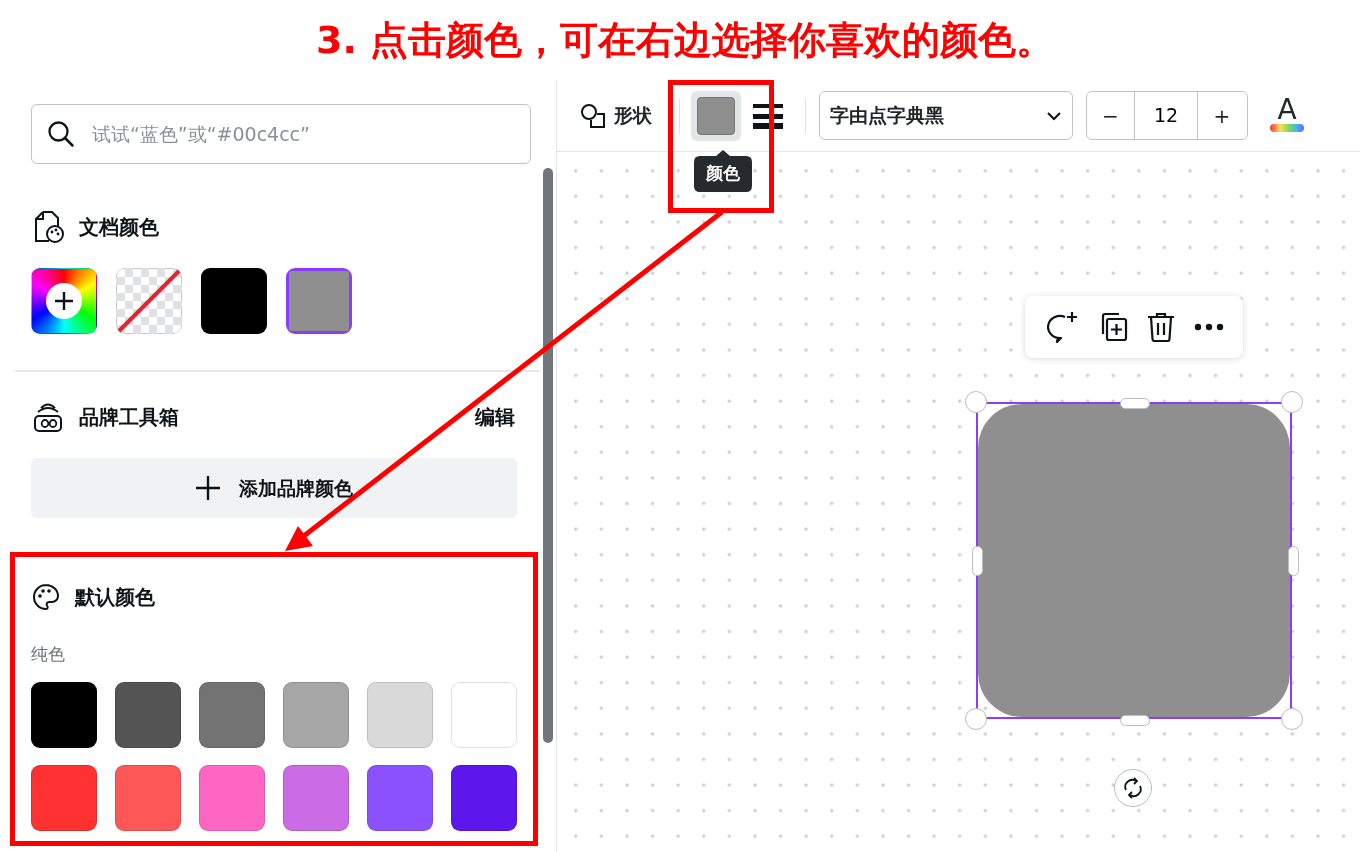  Describe the element at coordinates (685, 40) in the screenshot. I see `annotation-title: 3. 点击颜色，可在右边选择你喜欢的颜色。` at that location.